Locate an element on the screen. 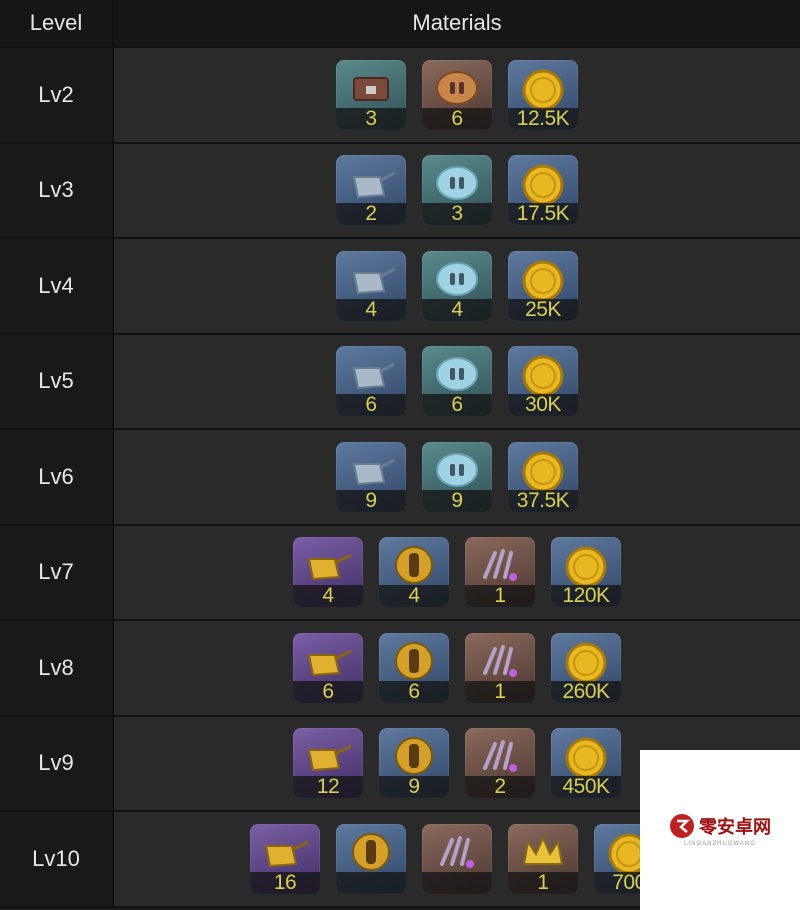  material-item: 450K is located at coordinates (586, 763).